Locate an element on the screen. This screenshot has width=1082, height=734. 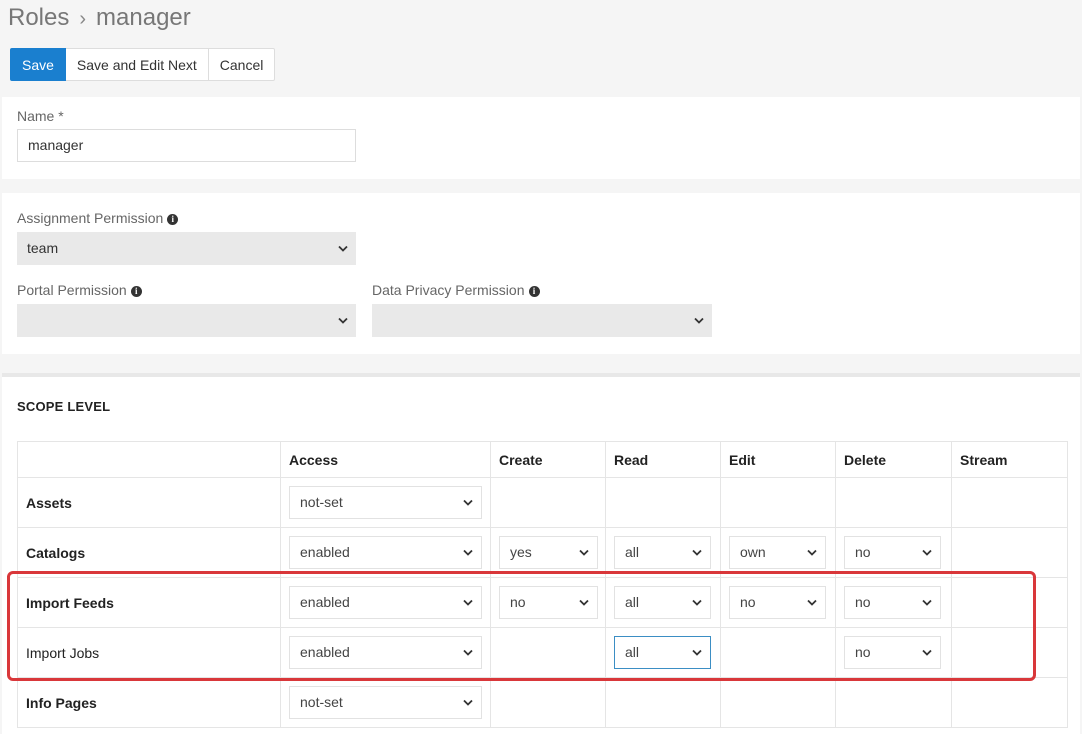
portal-permission-label: Portal Permission i is located at coordinates (79, 290).